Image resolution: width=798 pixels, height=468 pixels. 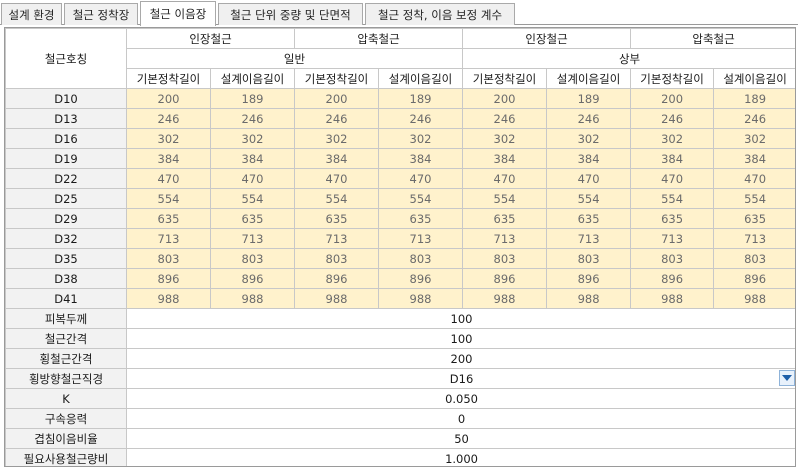 I want to click on tab-anchorage-splice-correction: 철근 정착, 이음 보정 계수, so click(x=440, y=14).